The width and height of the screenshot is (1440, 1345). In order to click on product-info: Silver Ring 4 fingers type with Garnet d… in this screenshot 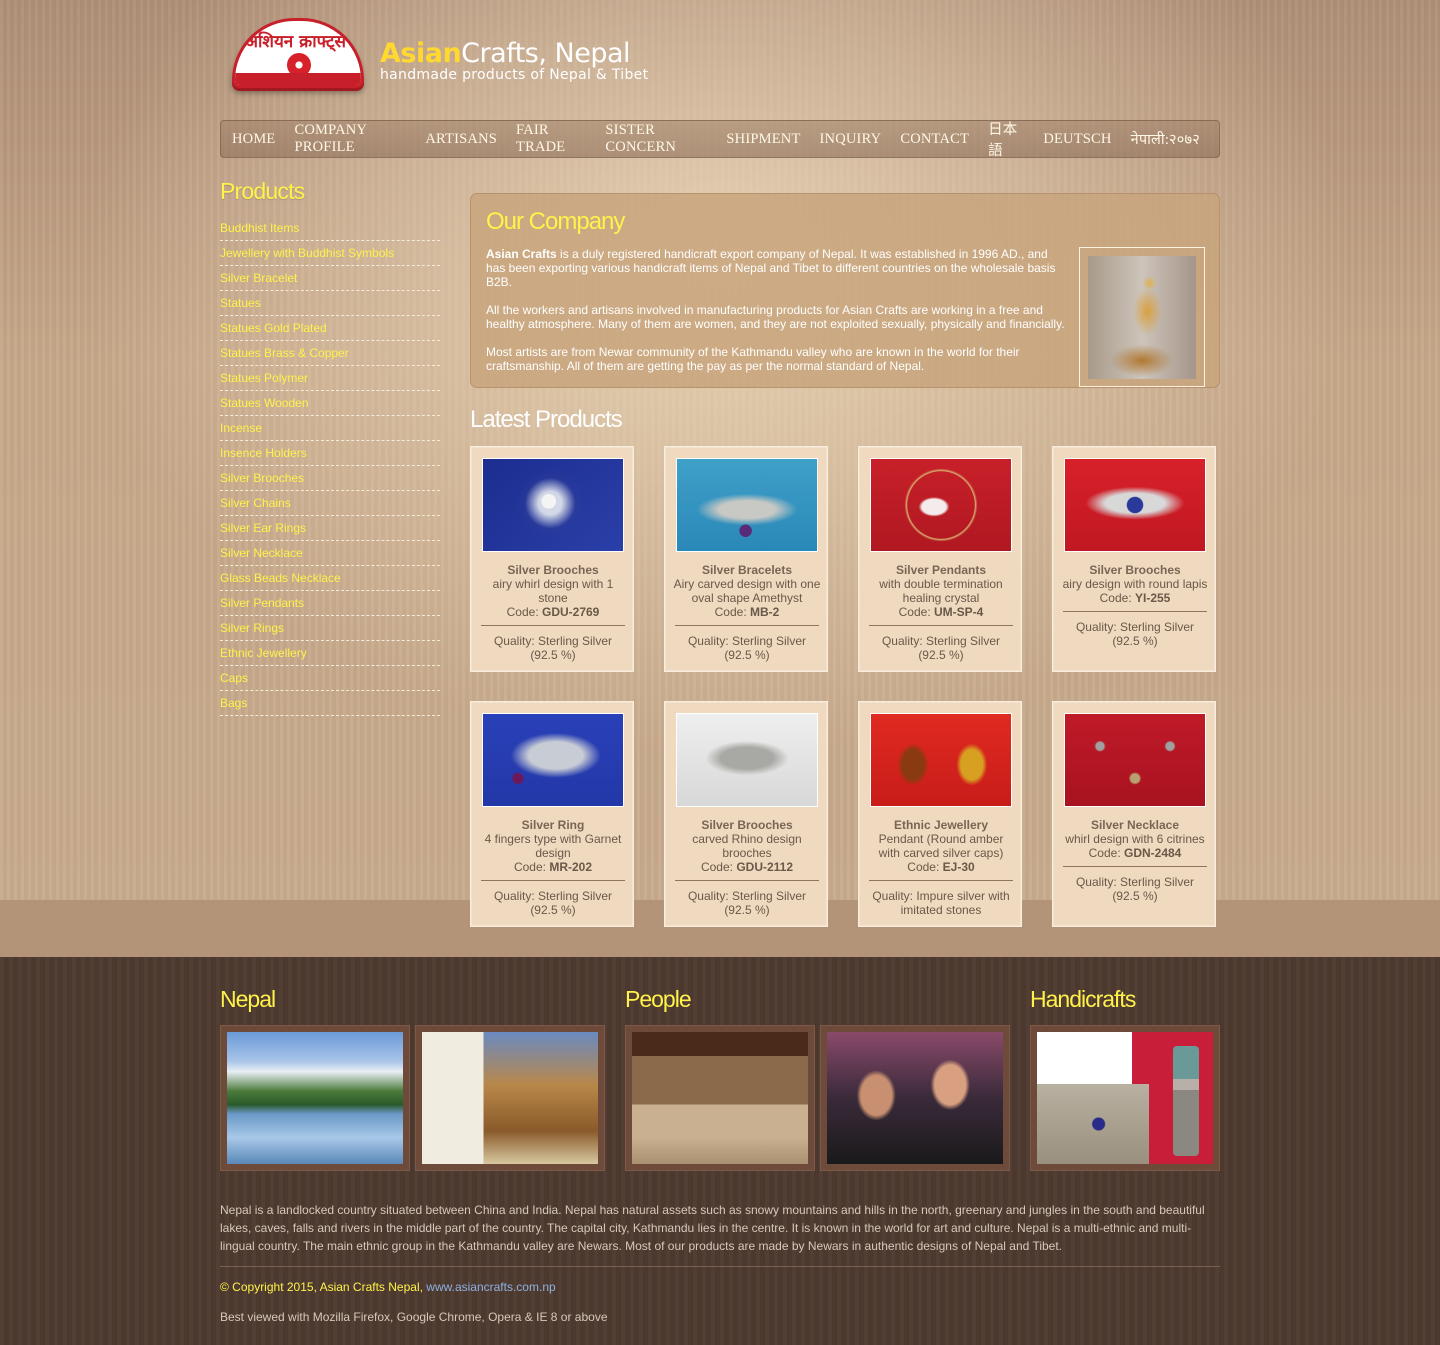, I will do `click(553, 867)`.